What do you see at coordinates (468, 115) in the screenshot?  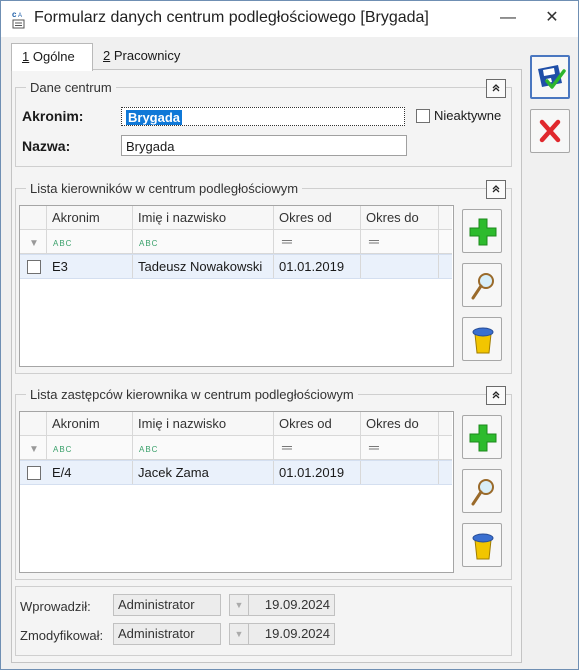 I see `nieaktywne-label: Nieaktywne` at bounding box center [468, 115].